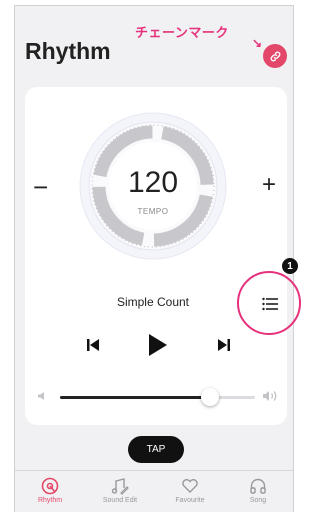 The width and height of the screenshot is (320, 517). I want to click on headphones-icon, so click(258, 486).